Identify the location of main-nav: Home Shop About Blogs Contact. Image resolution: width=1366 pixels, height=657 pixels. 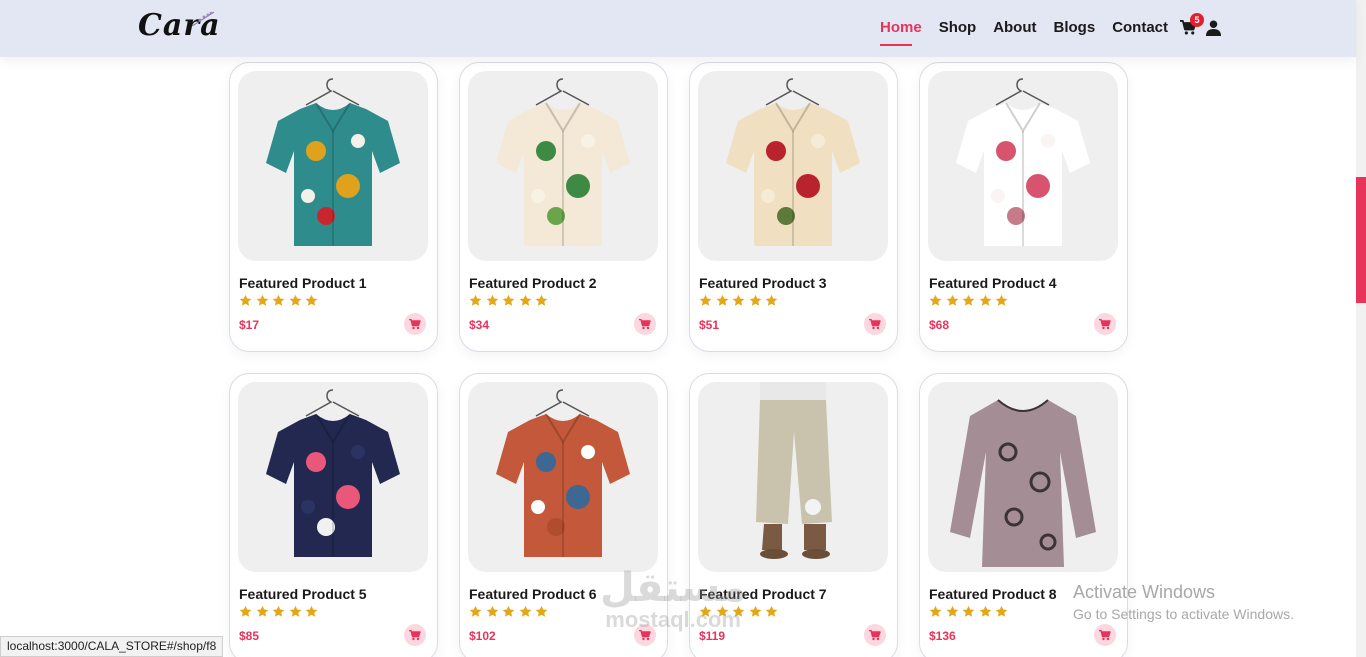
(1032, 32).